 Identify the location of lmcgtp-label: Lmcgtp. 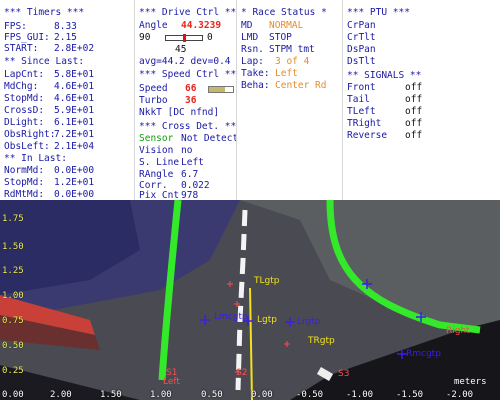
(231, 317).